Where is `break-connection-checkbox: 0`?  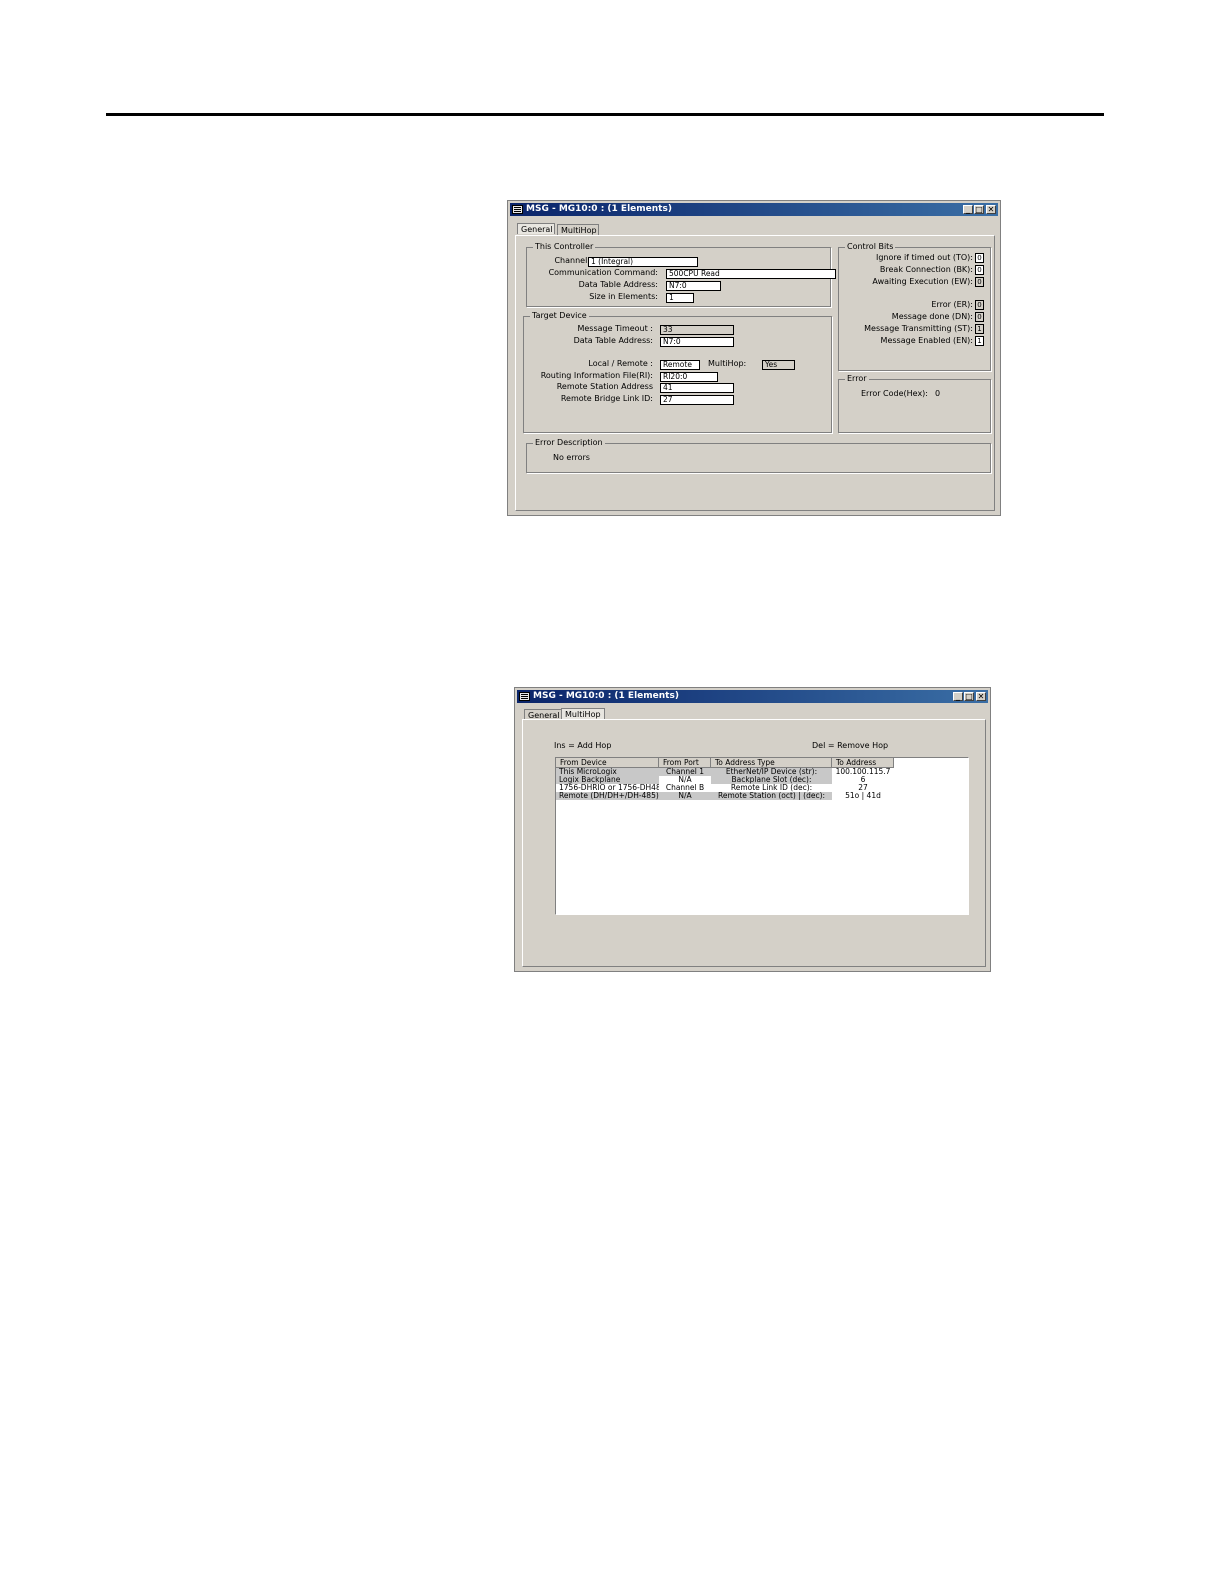
break-connection-checkbox: 0 is located at coordinates (979, 270).